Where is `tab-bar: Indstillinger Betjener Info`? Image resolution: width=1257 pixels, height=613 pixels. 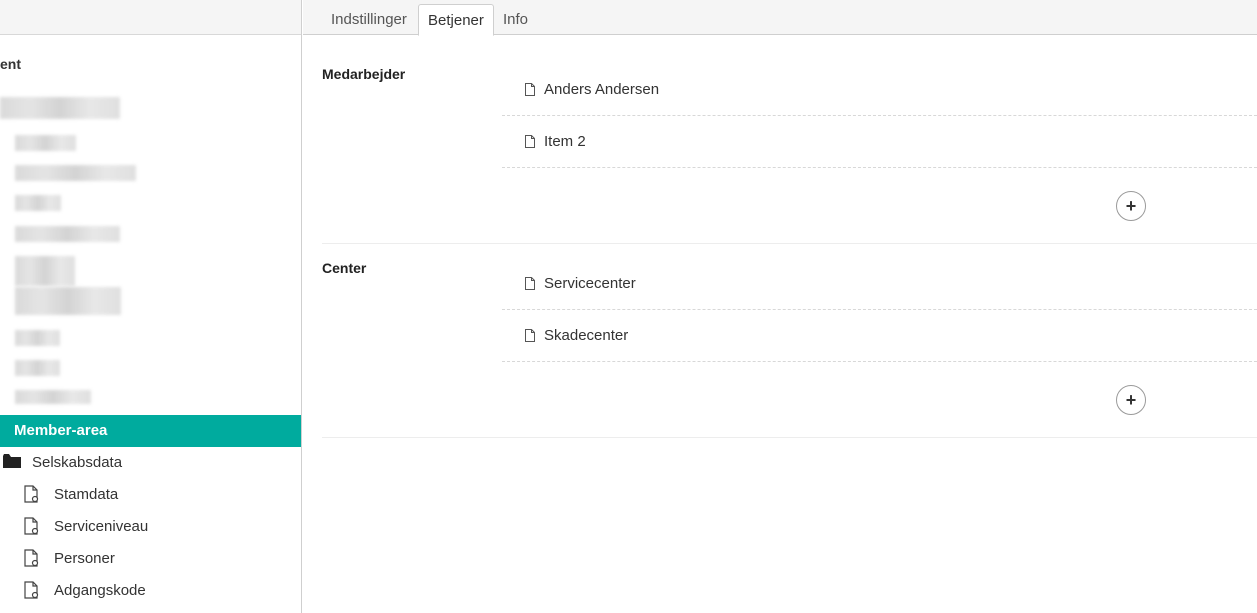 tab-bar: Indstillinger Betjener Info is located at coordinates (780, 18).